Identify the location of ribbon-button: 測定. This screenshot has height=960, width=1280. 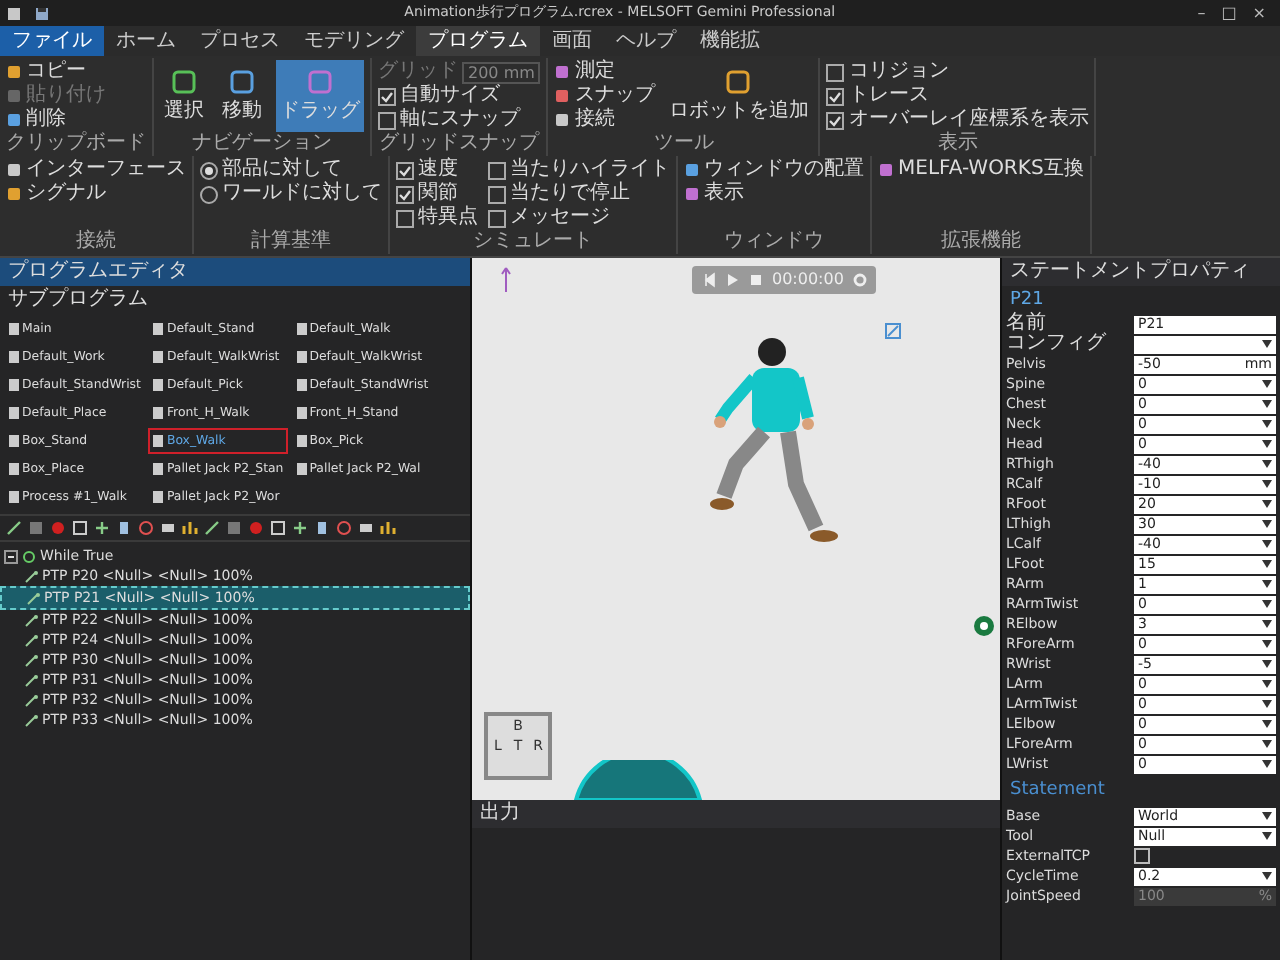
(604, 72).